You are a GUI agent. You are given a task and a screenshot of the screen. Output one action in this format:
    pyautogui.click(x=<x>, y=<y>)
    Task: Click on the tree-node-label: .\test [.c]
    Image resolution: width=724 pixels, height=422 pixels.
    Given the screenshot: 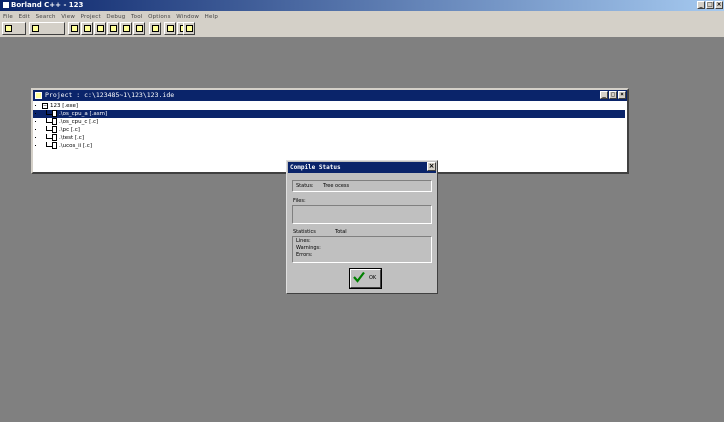 What is the action you would take?
    pyautogui.click(x=71, y=138)
    